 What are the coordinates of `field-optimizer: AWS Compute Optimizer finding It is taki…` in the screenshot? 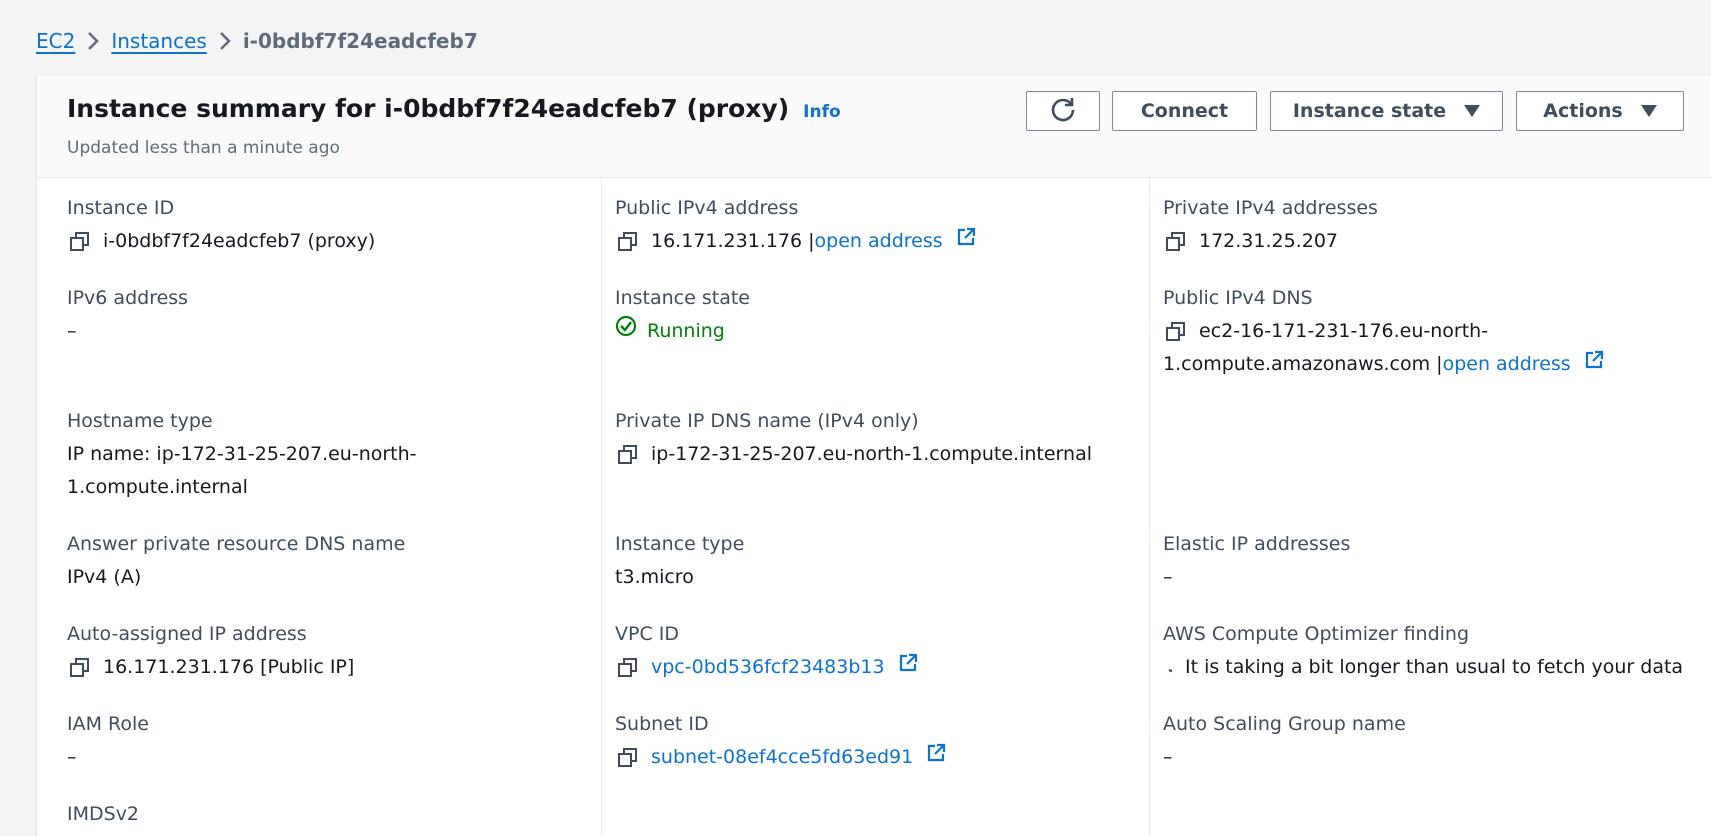 It's located at (1423, 651).